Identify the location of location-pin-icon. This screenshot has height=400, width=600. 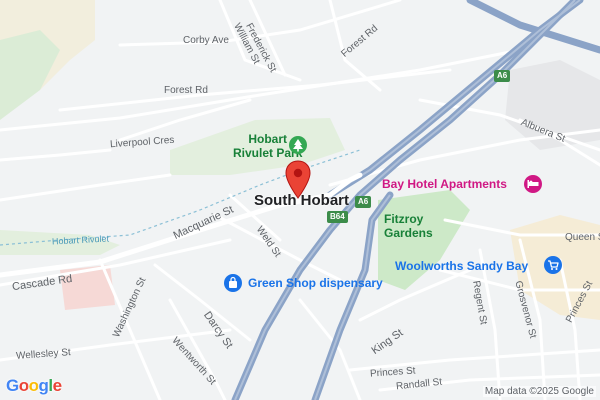
(298, 180).